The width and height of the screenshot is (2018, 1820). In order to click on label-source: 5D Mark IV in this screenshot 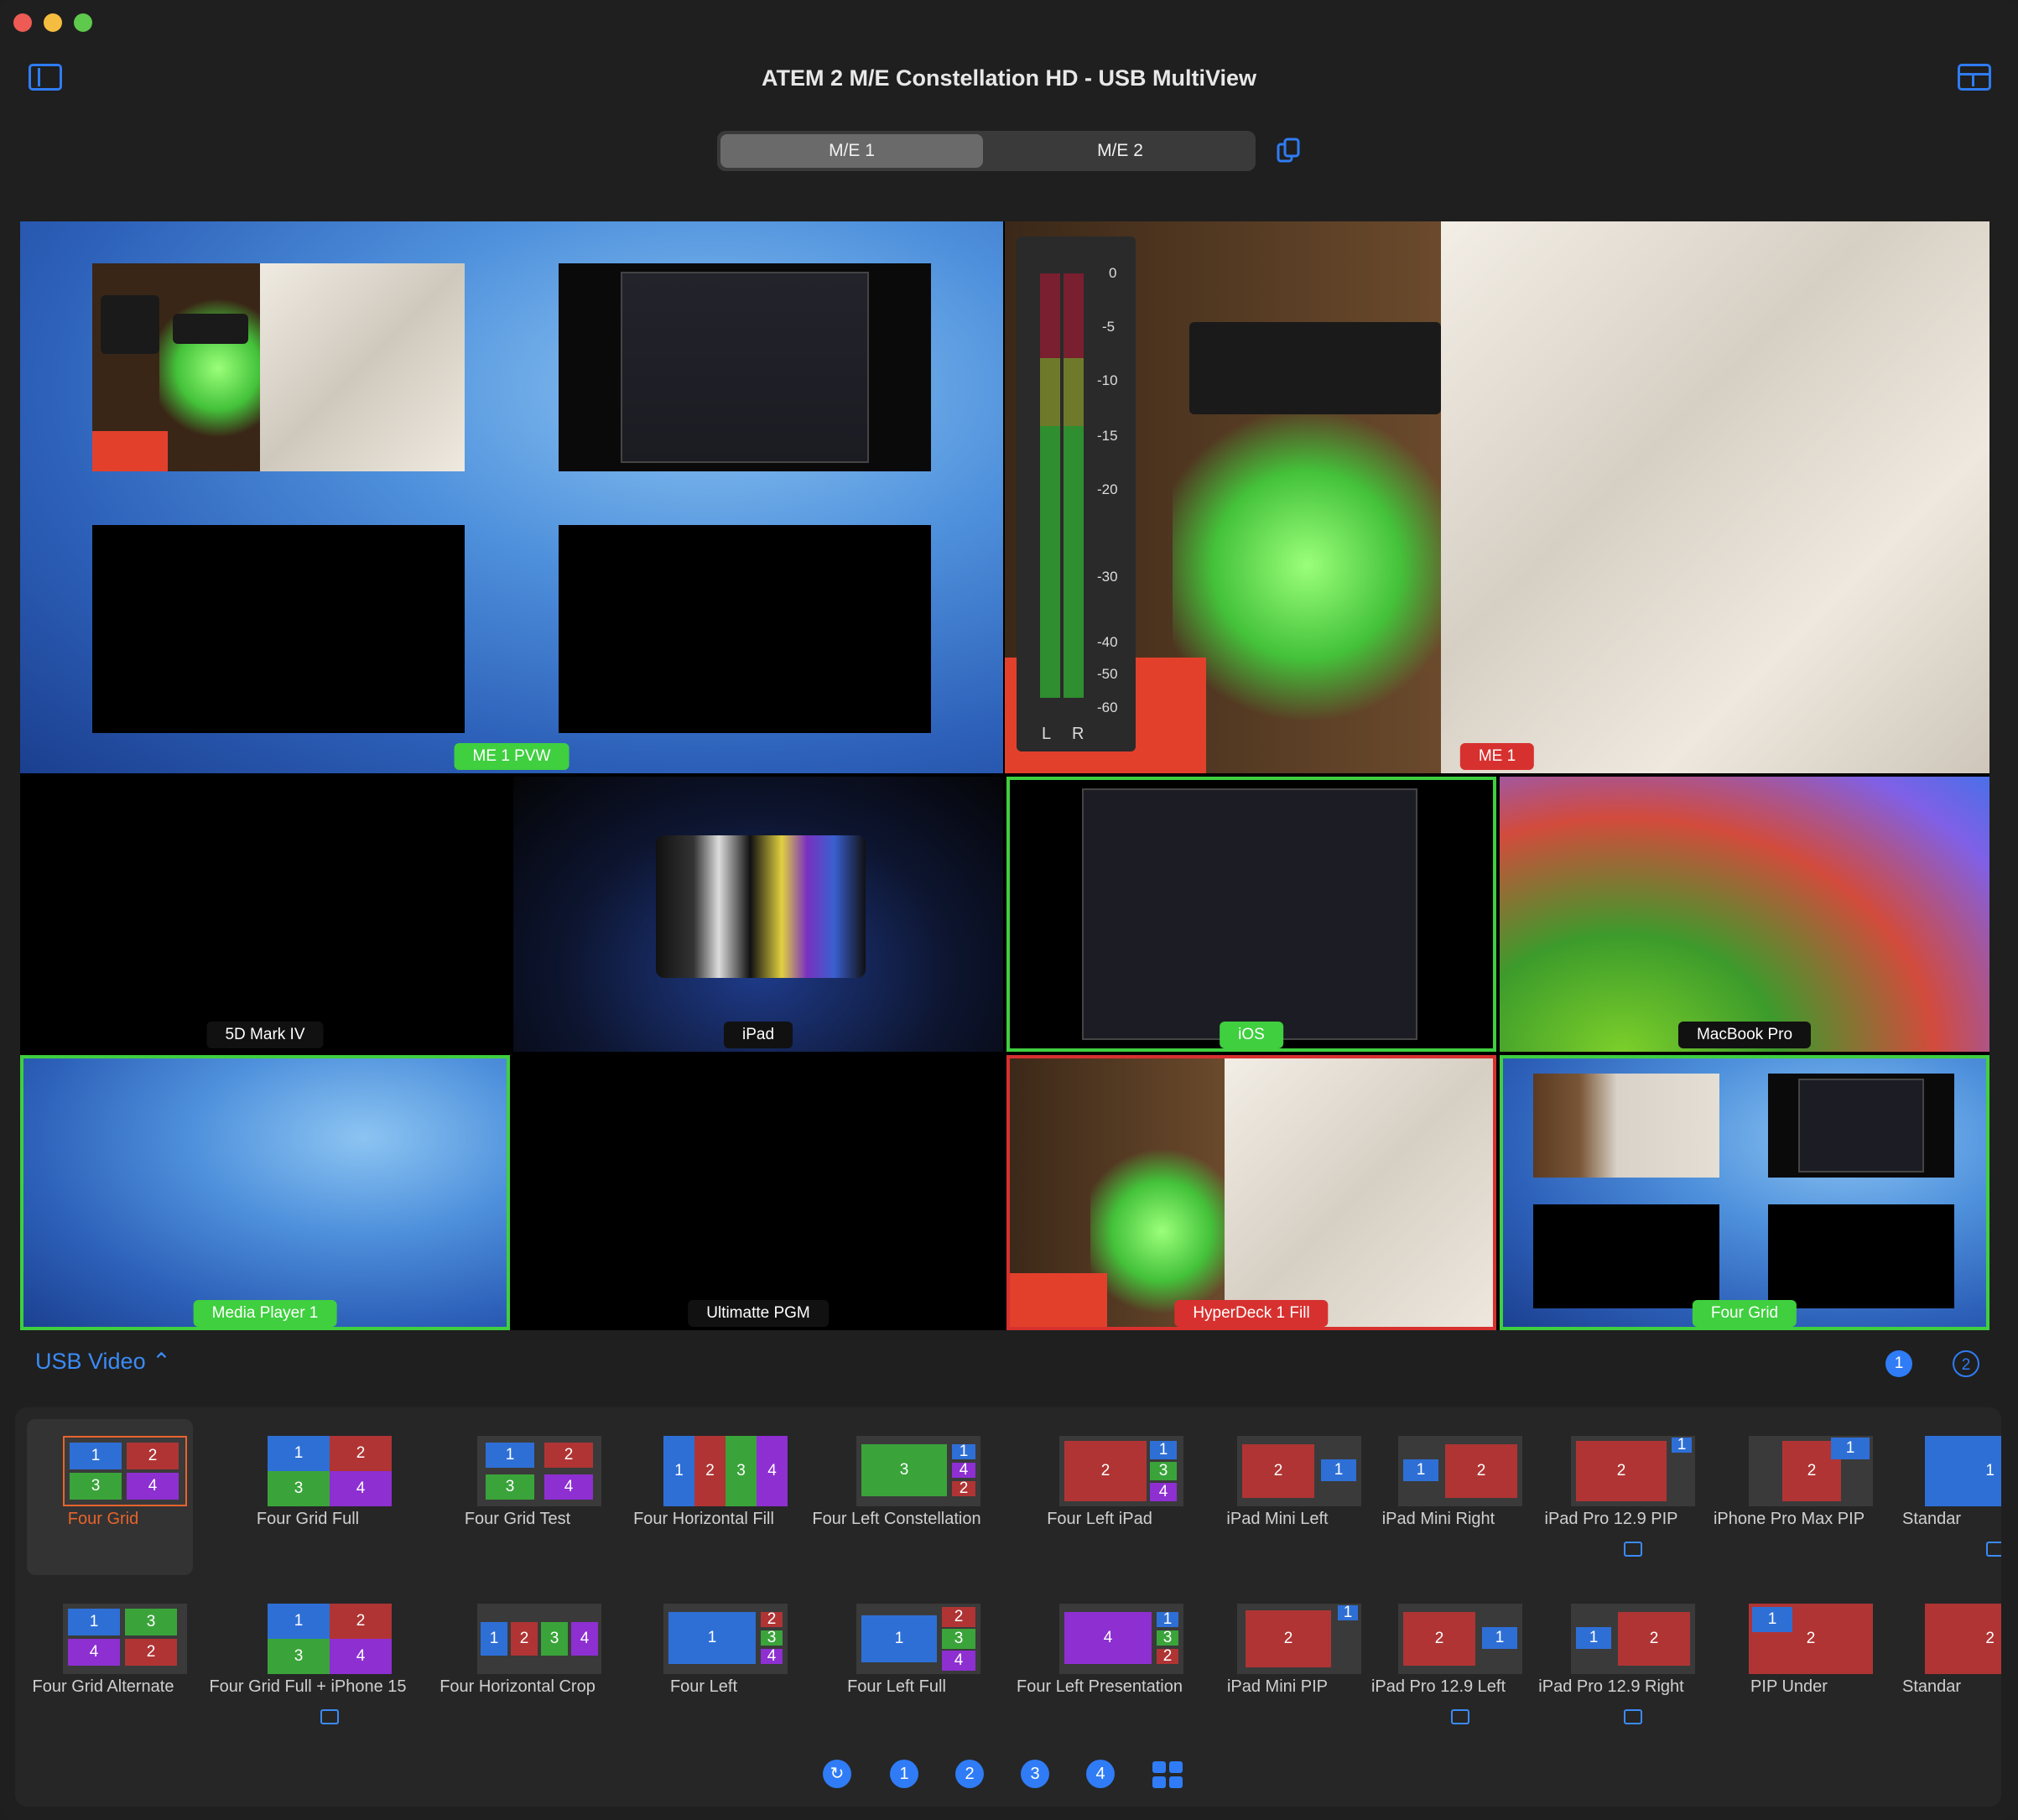, I will do `click(265, 1035)`.